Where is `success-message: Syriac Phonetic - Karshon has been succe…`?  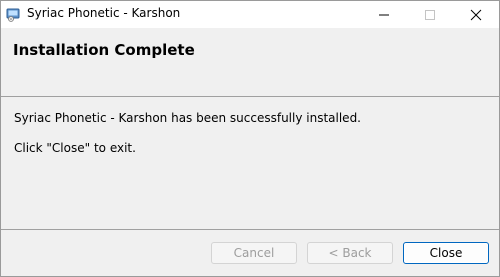 success-message: Syriac Phonetic - Karshon has been succe… is located at coordinates (187, 118).